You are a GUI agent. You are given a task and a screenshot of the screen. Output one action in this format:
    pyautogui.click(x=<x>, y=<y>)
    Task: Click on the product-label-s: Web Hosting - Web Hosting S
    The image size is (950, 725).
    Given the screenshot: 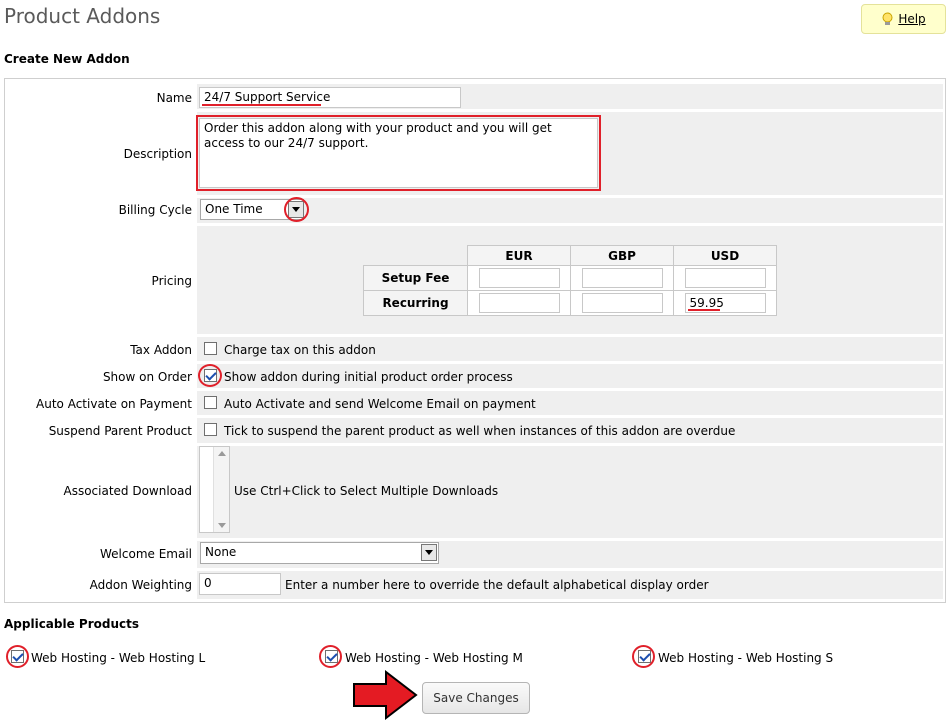 What is the action you would take?
    pyautogui.click(x=746, y=658)
    